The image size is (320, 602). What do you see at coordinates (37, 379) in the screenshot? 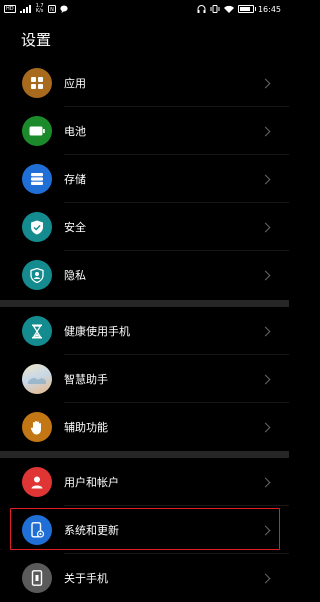
I see `assistant-icon` at bounding box center [37, 379].